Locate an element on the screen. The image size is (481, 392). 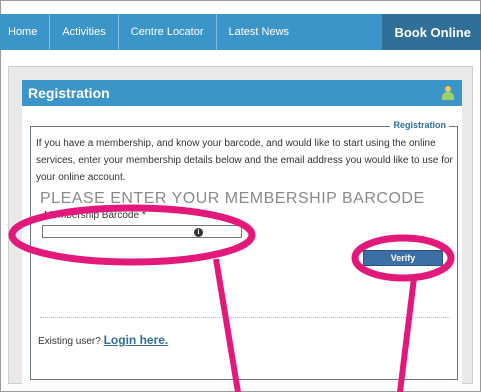
info-icon: i is located at coordinates (198, 232).